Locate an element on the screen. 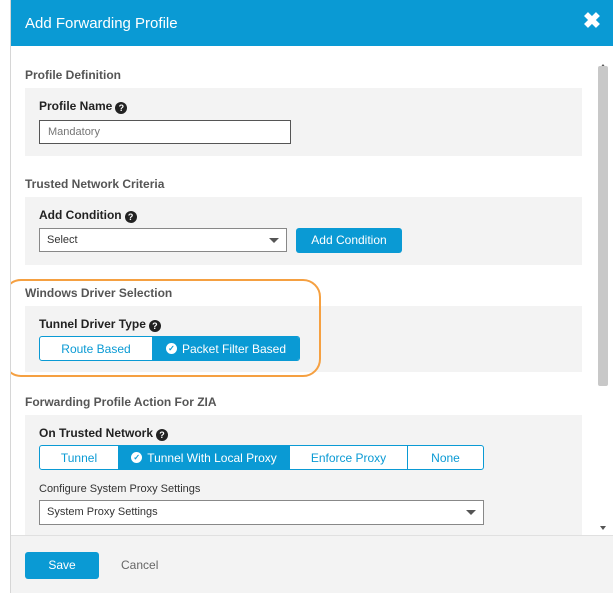 Image resolution: width=613 pixels, height=593 pixels. add-condition-label: Add Condition? is located at coordinates (88, 215).